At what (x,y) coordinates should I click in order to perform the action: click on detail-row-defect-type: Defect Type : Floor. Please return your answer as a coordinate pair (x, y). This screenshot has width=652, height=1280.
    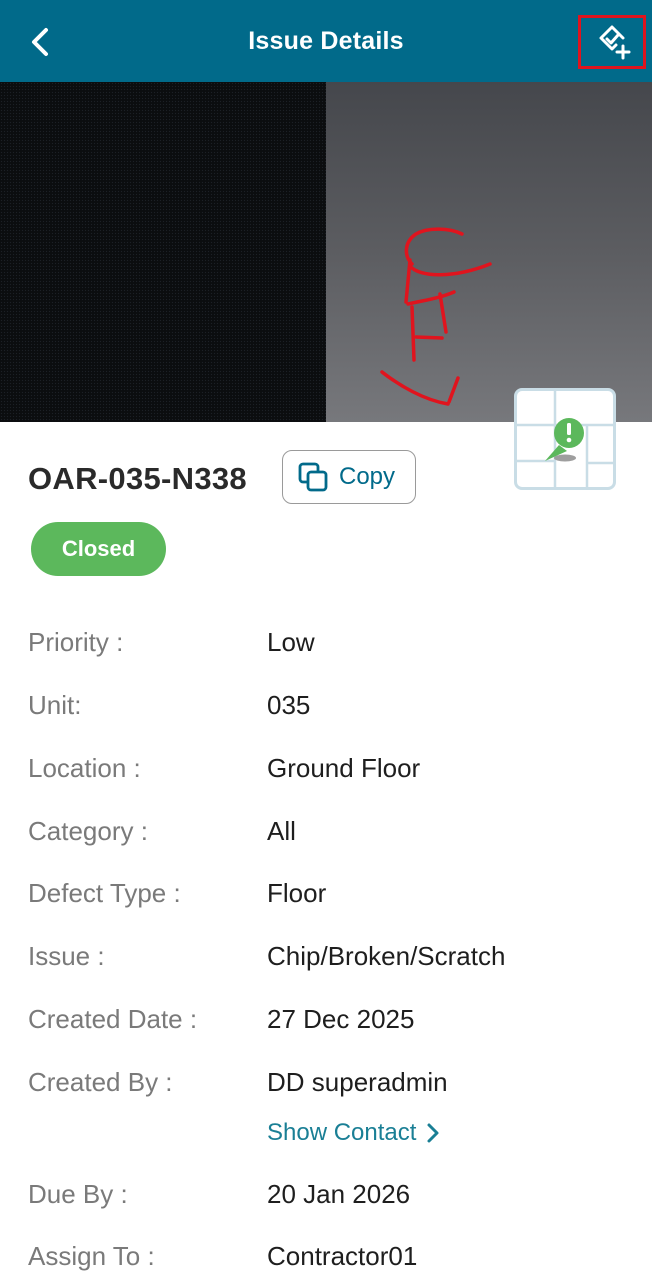
    Looking at the image, I should click on (326, 893).